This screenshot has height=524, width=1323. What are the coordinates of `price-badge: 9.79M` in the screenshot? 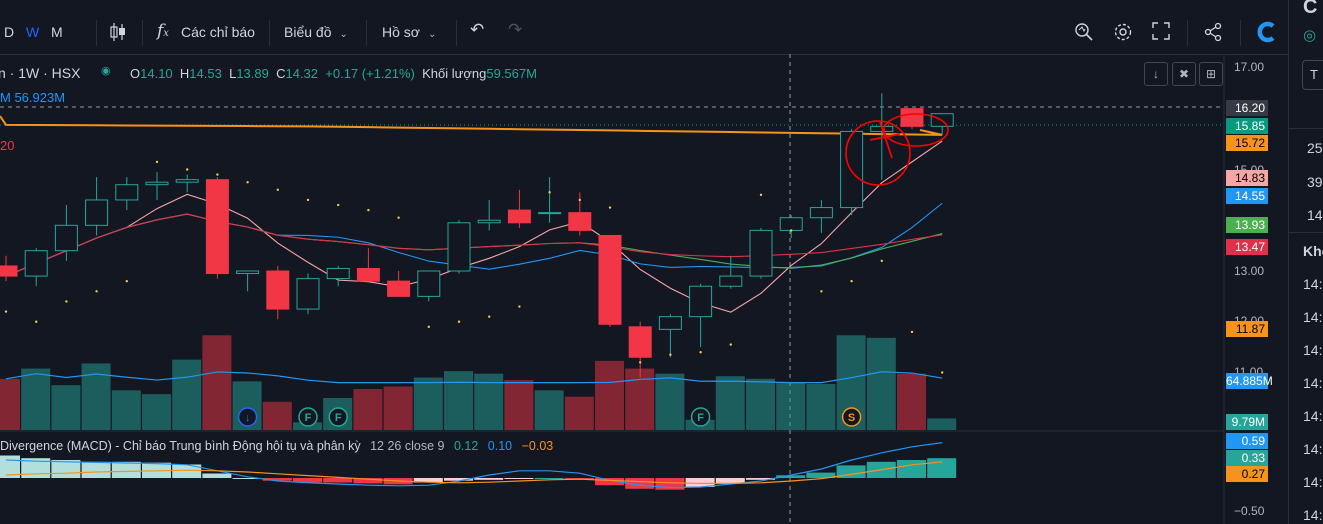 It's located at (1247, 422).